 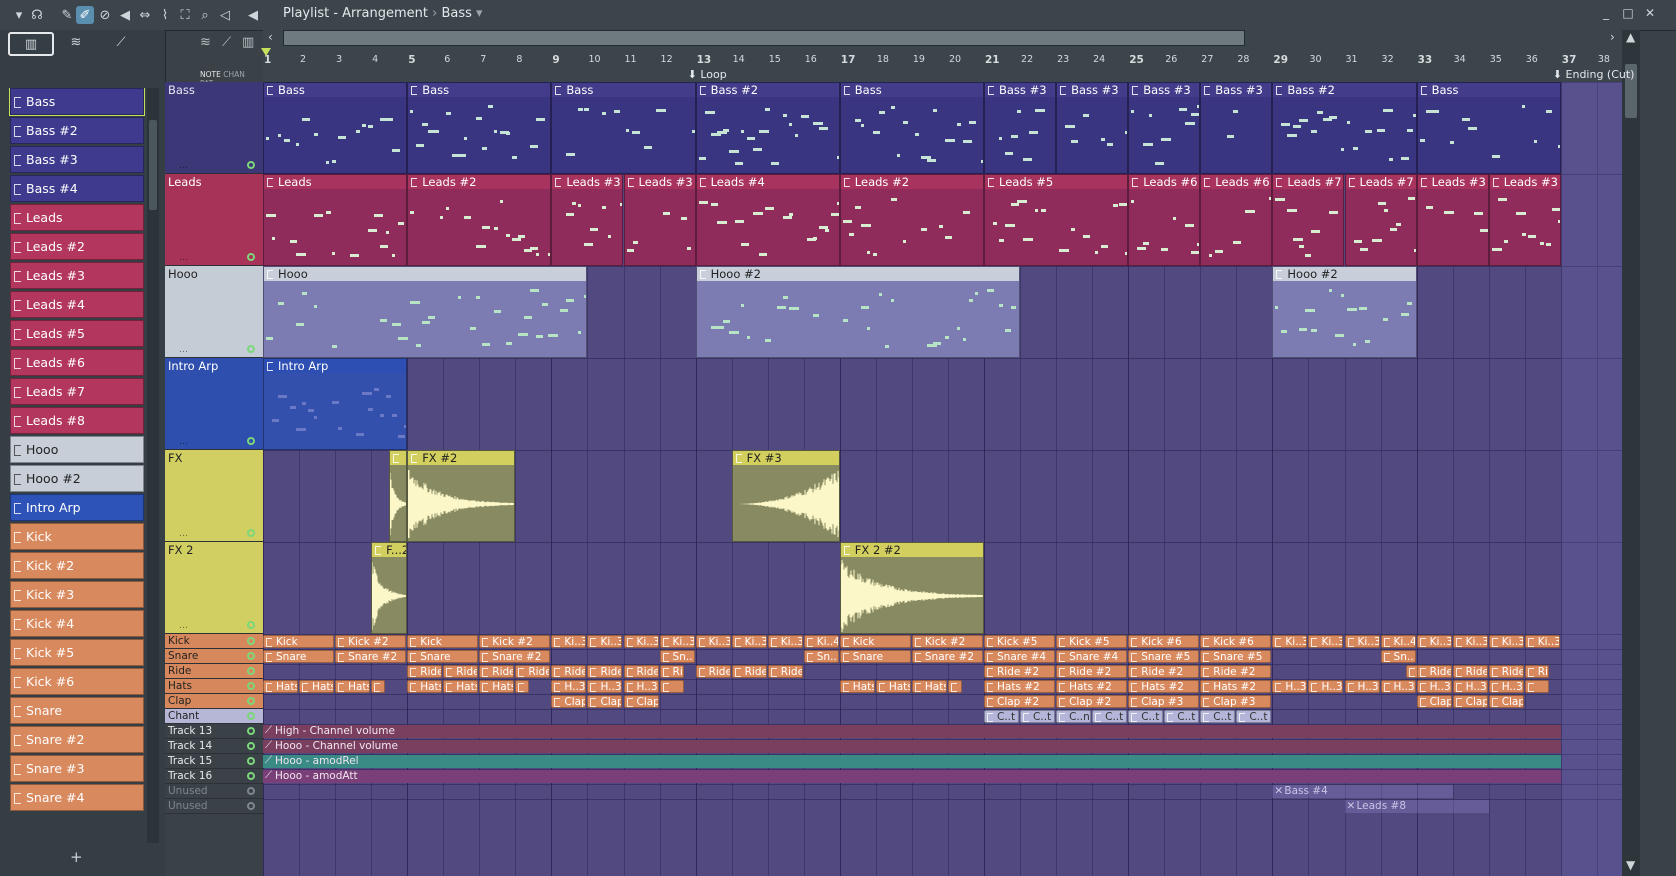 I want to click on track-header: Clap, so click(x=214, y=701).